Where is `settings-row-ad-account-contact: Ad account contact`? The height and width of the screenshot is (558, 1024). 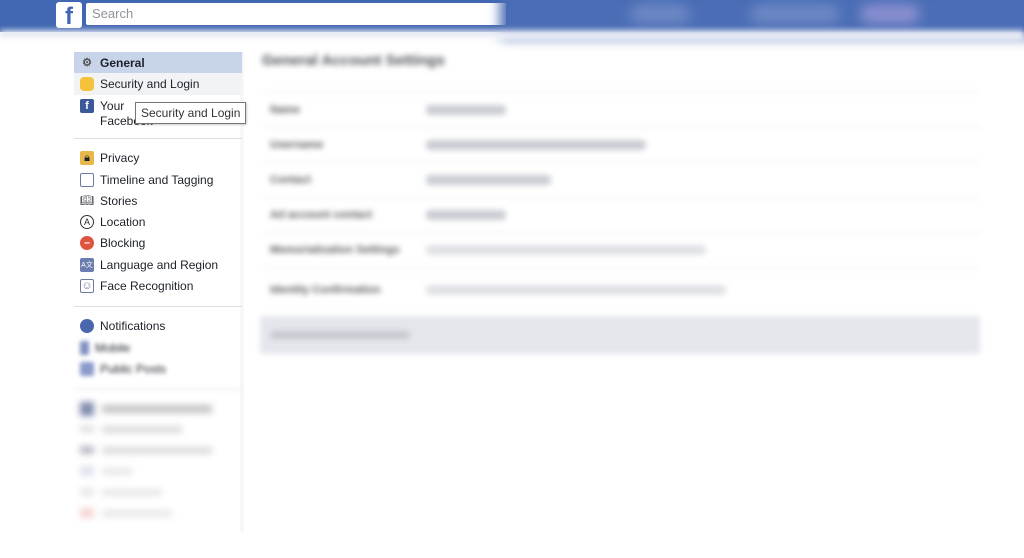 settings-row-ad-account-contact: Ad account contact is located at coordinates (622, 214).